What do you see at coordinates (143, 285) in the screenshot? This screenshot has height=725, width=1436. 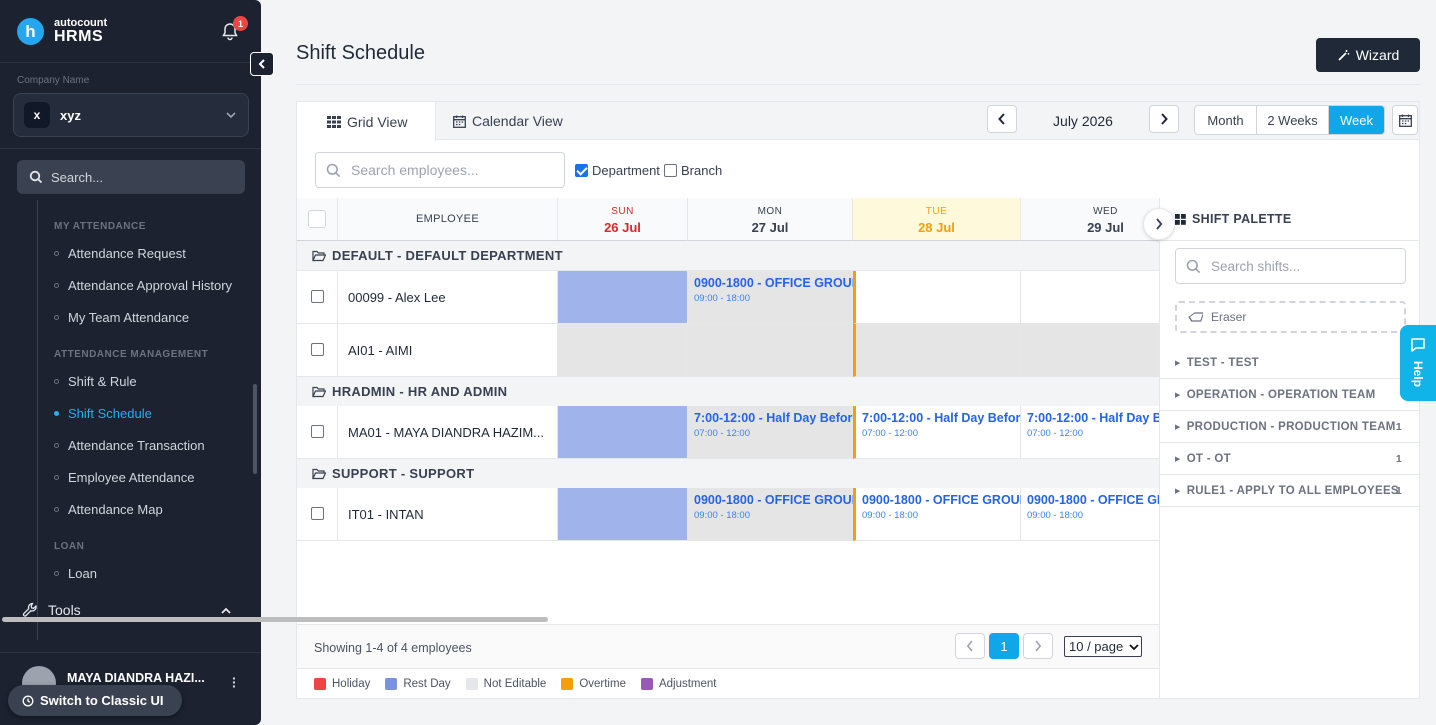 I see `sidebar-item-attendance-approval-history: Attendance Approval History` at bounding box center [143, 285].